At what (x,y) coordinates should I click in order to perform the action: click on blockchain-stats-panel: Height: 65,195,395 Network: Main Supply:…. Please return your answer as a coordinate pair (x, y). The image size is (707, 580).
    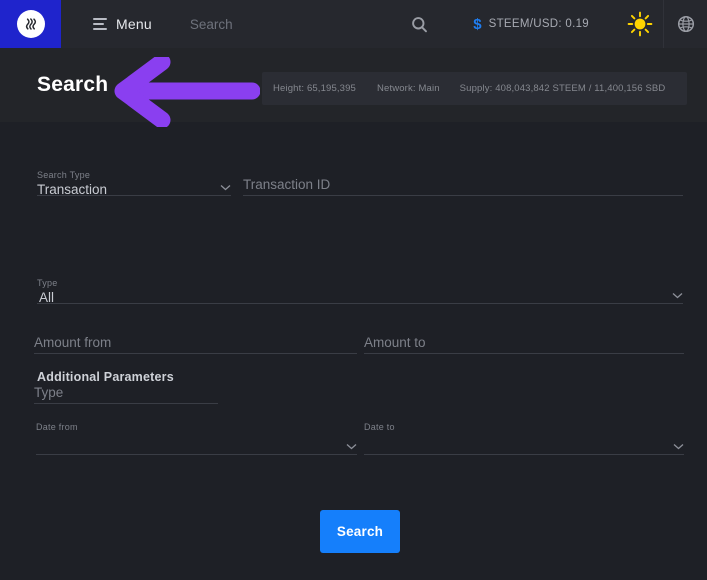
    Looking at the image, I should click on (474, 88).